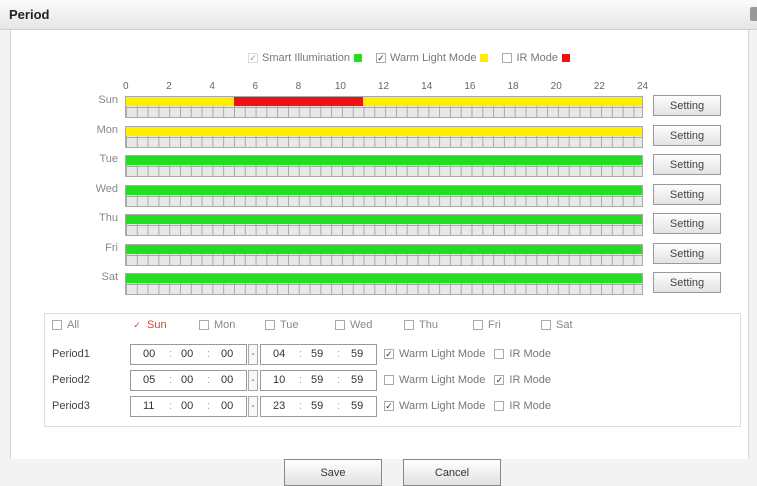 This screenshot has width=757, height=486. What do you see at coordinates (384, 225) in the screenshot?
I see `day-timeline-thu` at bounding box center [384, 225].